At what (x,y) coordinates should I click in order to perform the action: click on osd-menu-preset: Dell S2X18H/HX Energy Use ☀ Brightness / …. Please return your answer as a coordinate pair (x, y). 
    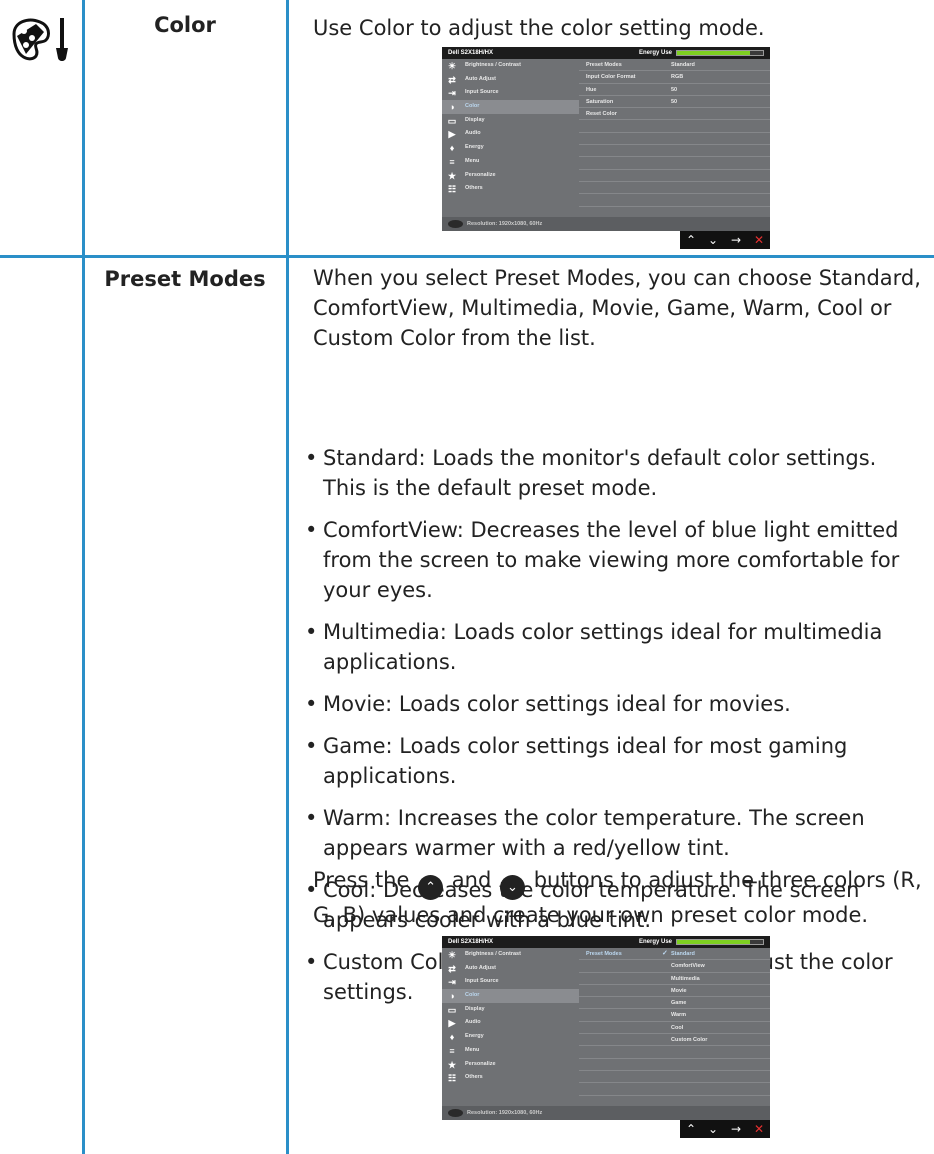
    Looking at the image, I should click on (606, 1028).